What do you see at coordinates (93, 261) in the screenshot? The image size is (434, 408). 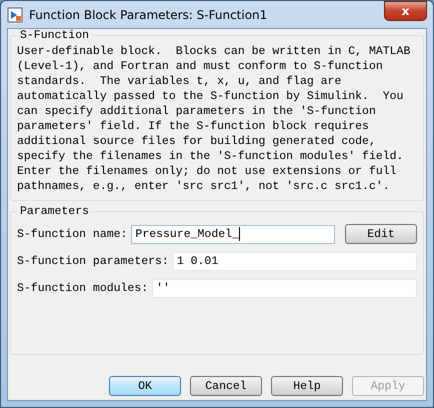 I see `field-label: S-function parameters:` at bounding box center [93, 261].